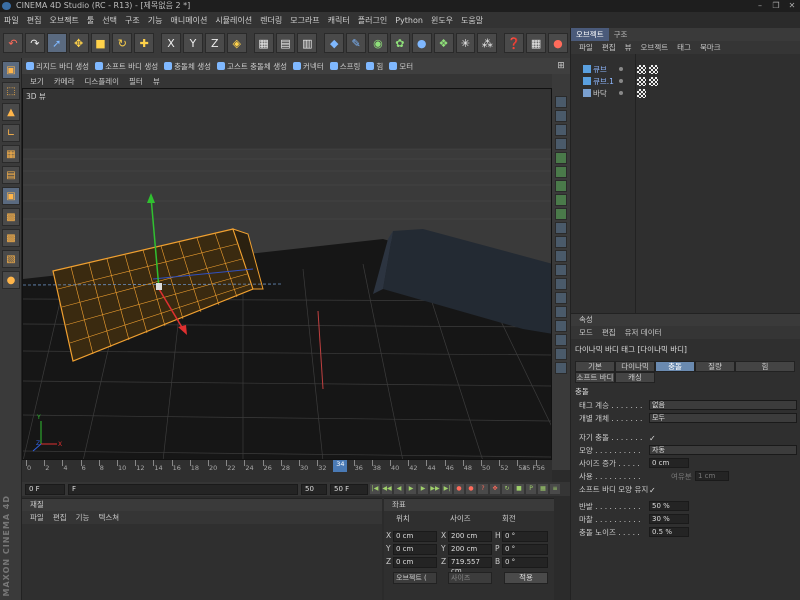 Image resolution: width=800 pixels, height=600 pixels. What do you see at coordinates (11, 112) in the screenshot?
I see `points-mode-icon: ▲` at bounding box center [11, 112].